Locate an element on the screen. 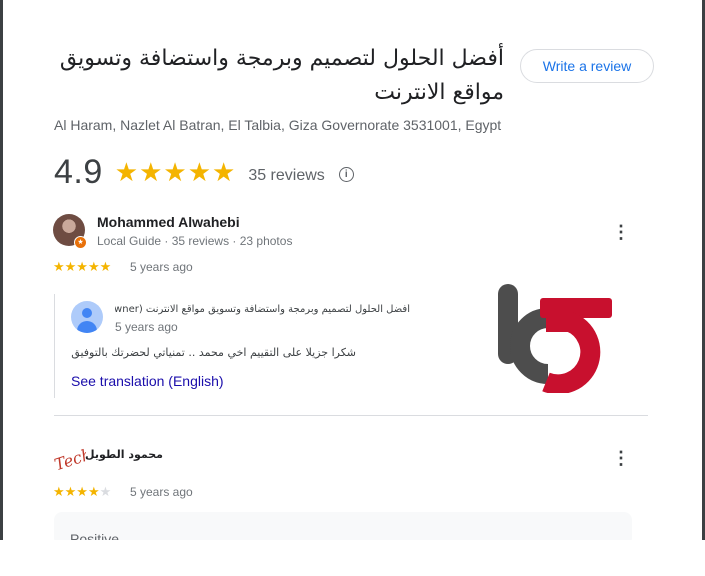 The height and width of the screenshot is (576, 705). review-divider is located at coordinates (351, 415).